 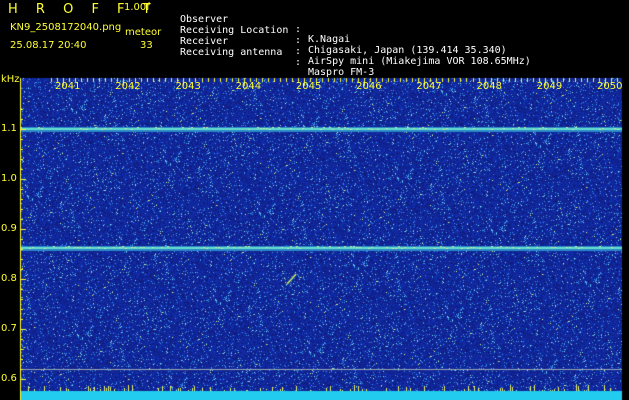 I want to click on y-tick-label: 0.6, so click(x=9, y=378).